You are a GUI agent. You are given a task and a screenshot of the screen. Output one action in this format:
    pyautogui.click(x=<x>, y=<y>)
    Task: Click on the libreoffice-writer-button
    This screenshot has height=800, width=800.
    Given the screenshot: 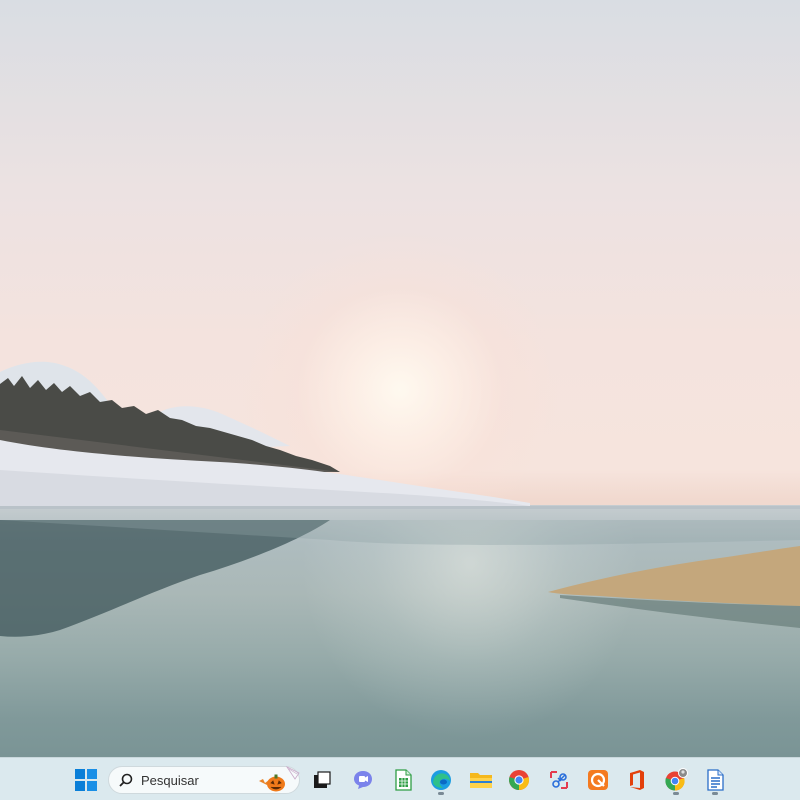 What is the action you would take?
    pyautogui.click(x=715, y=780)
    